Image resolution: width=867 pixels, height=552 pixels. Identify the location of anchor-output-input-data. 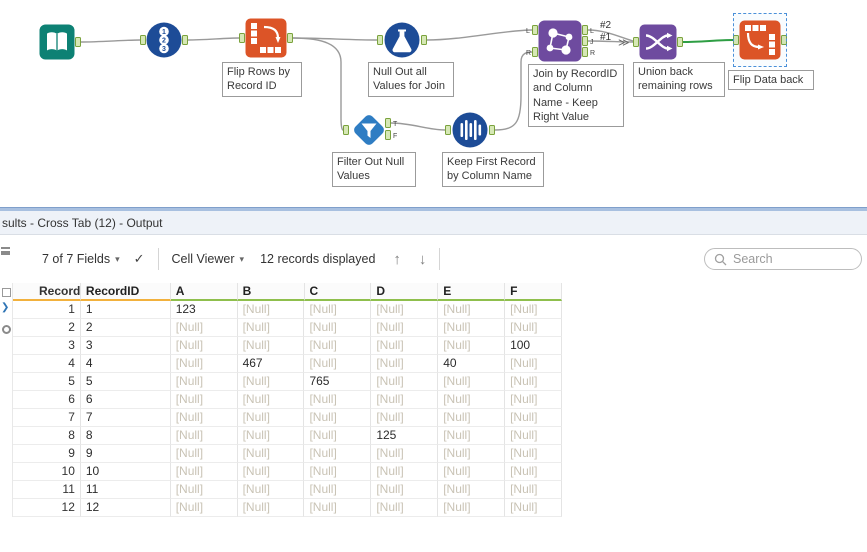
(78, 42).